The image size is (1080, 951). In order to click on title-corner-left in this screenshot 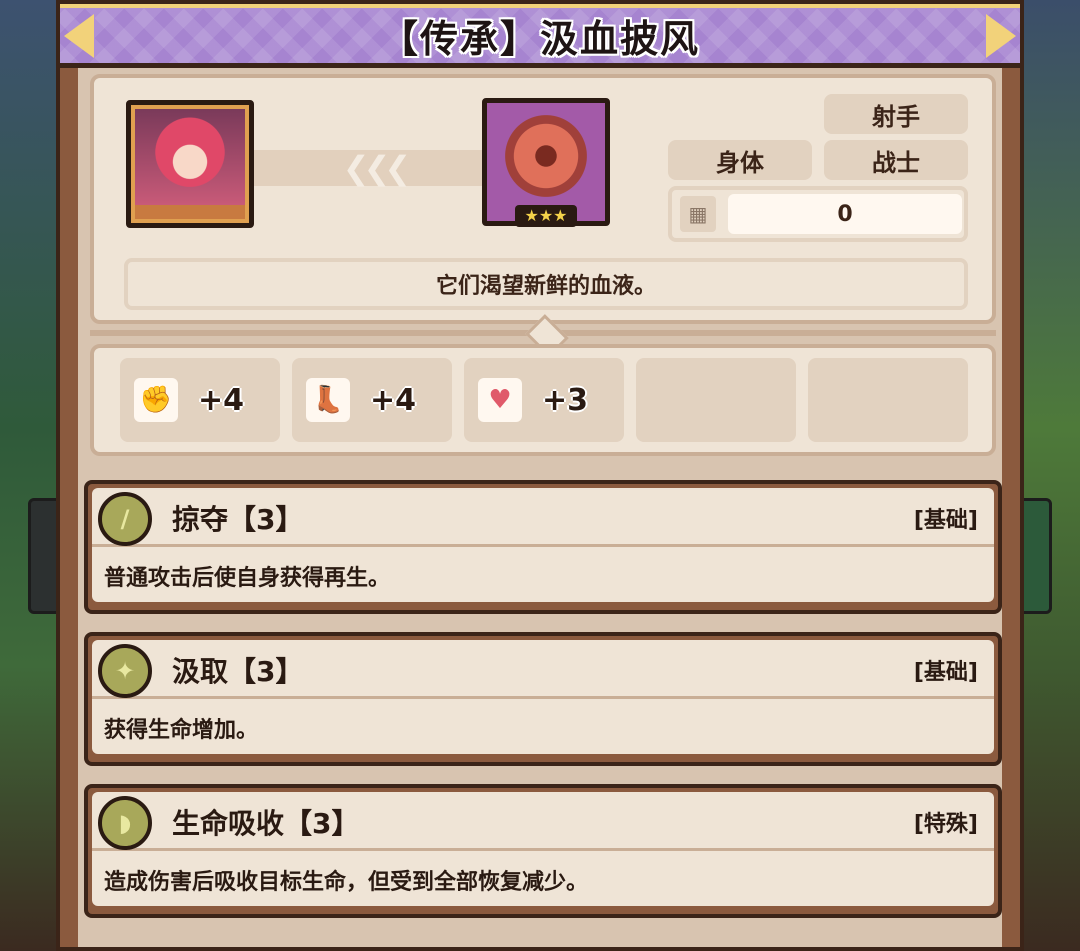, I will do `click(79, 36)`.